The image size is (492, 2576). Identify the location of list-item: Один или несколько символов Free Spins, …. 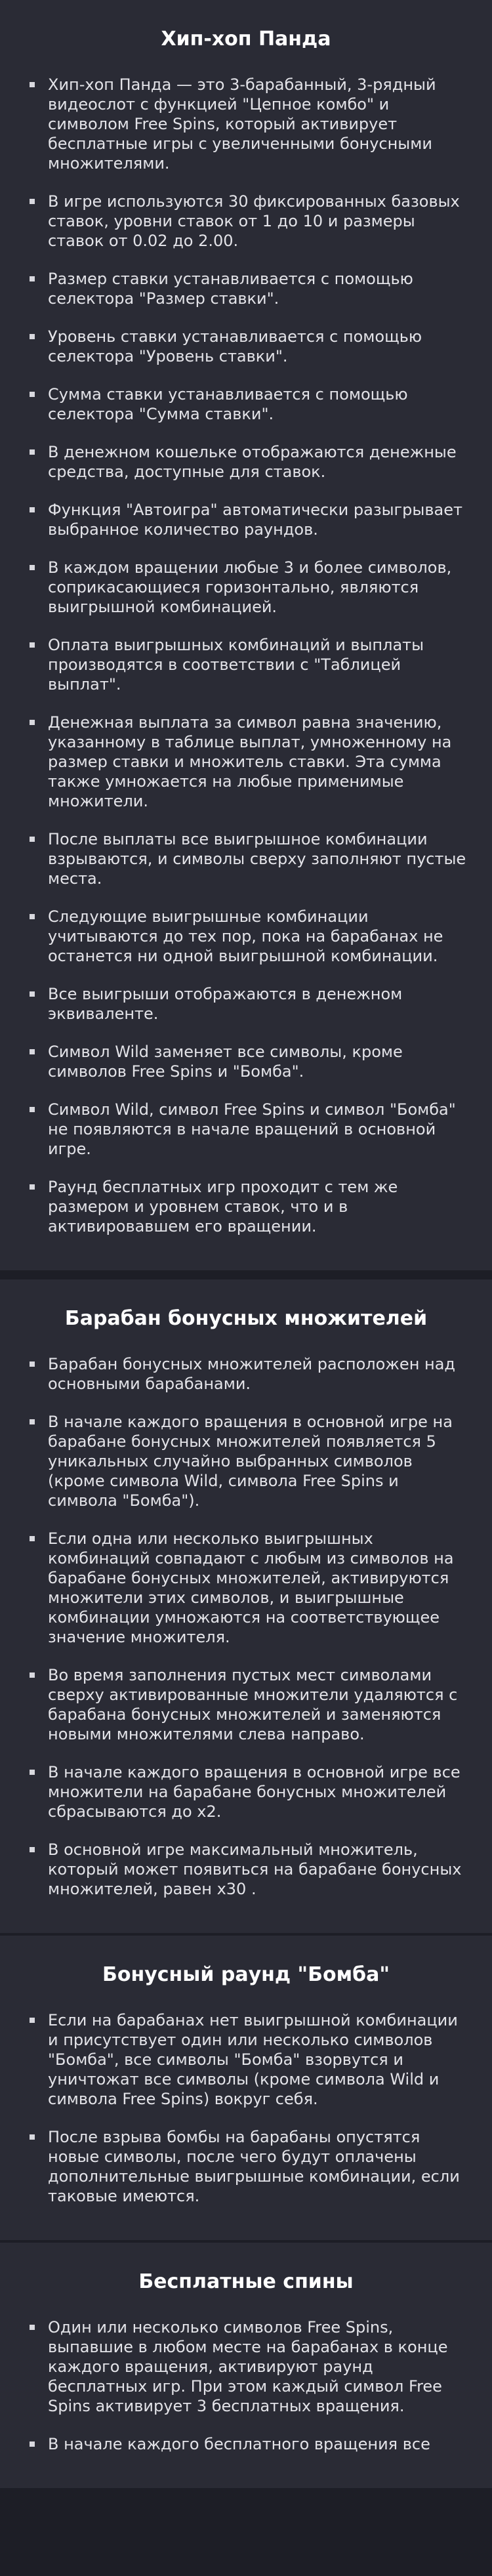
(246, 2366).